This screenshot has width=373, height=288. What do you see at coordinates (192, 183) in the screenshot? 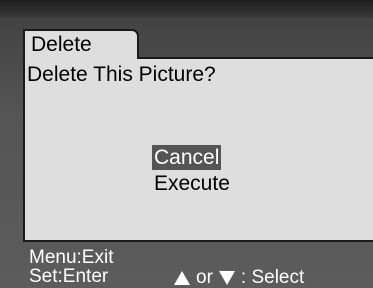
I see `execute-option: Execute` at bounding box center [192, 183].